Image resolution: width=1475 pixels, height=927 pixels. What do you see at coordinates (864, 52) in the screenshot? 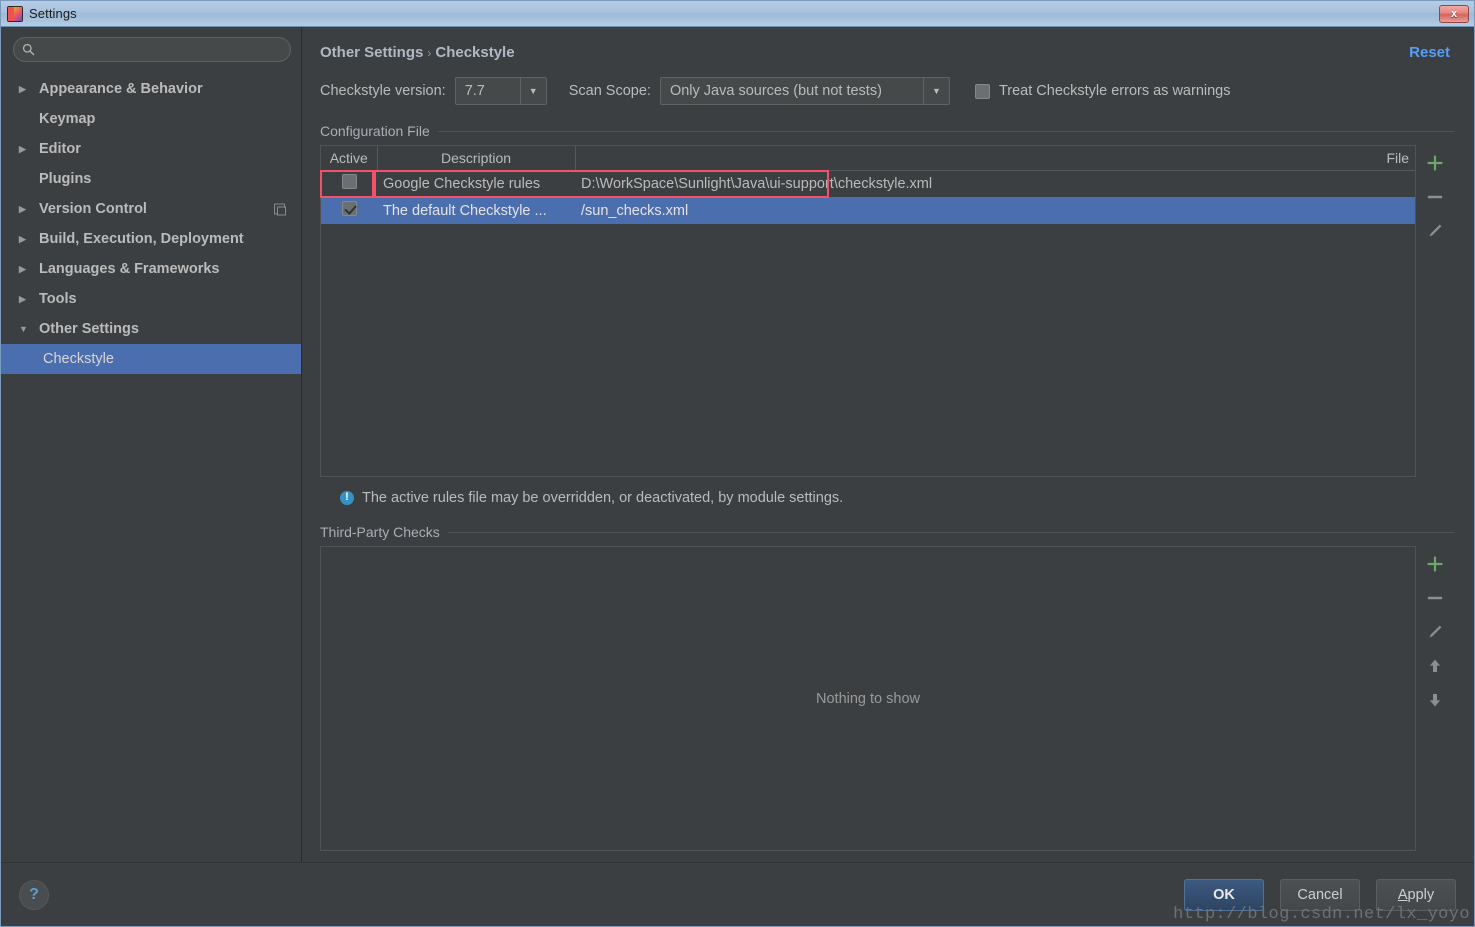
I see `breadcrumb: Other Settings › Checkstyle` at bounding box center [864, 52].